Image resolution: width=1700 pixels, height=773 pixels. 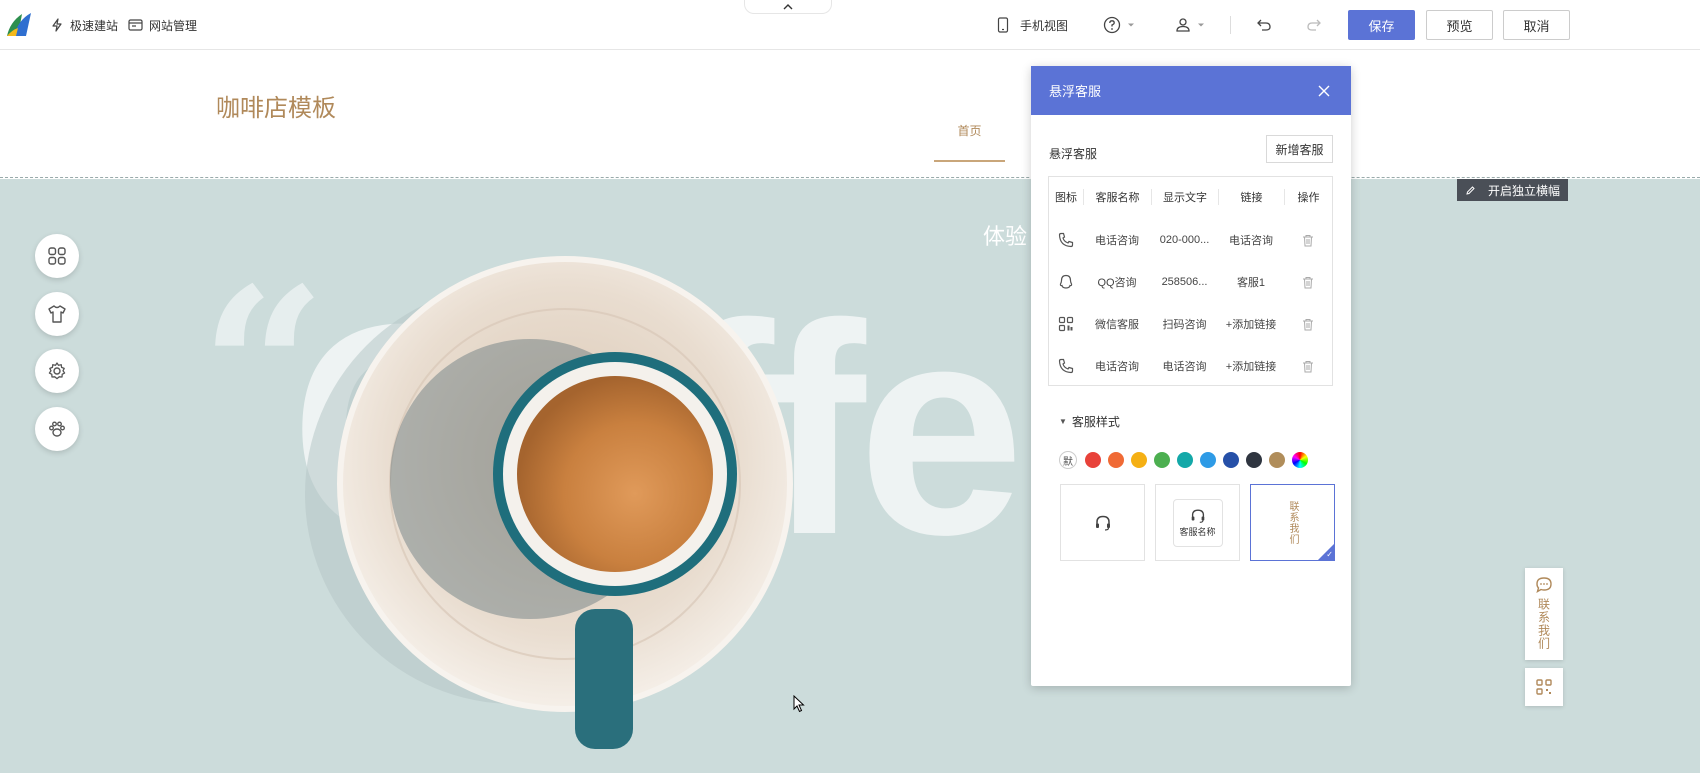 I want to click on help-icon, so click(x=1112, y=25).